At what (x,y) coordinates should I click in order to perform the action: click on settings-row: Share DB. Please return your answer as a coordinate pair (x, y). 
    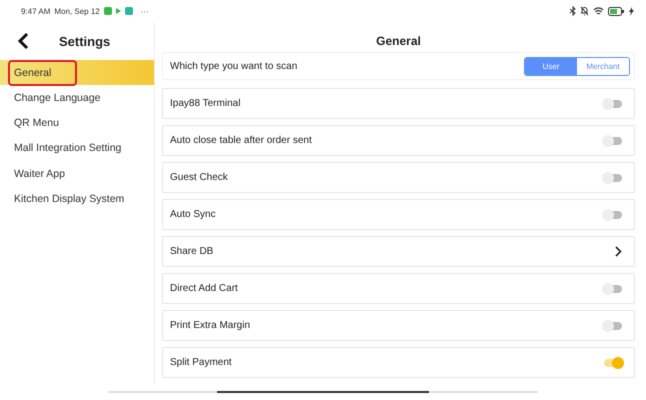
    Looking at the image, I should click on (398, 251).